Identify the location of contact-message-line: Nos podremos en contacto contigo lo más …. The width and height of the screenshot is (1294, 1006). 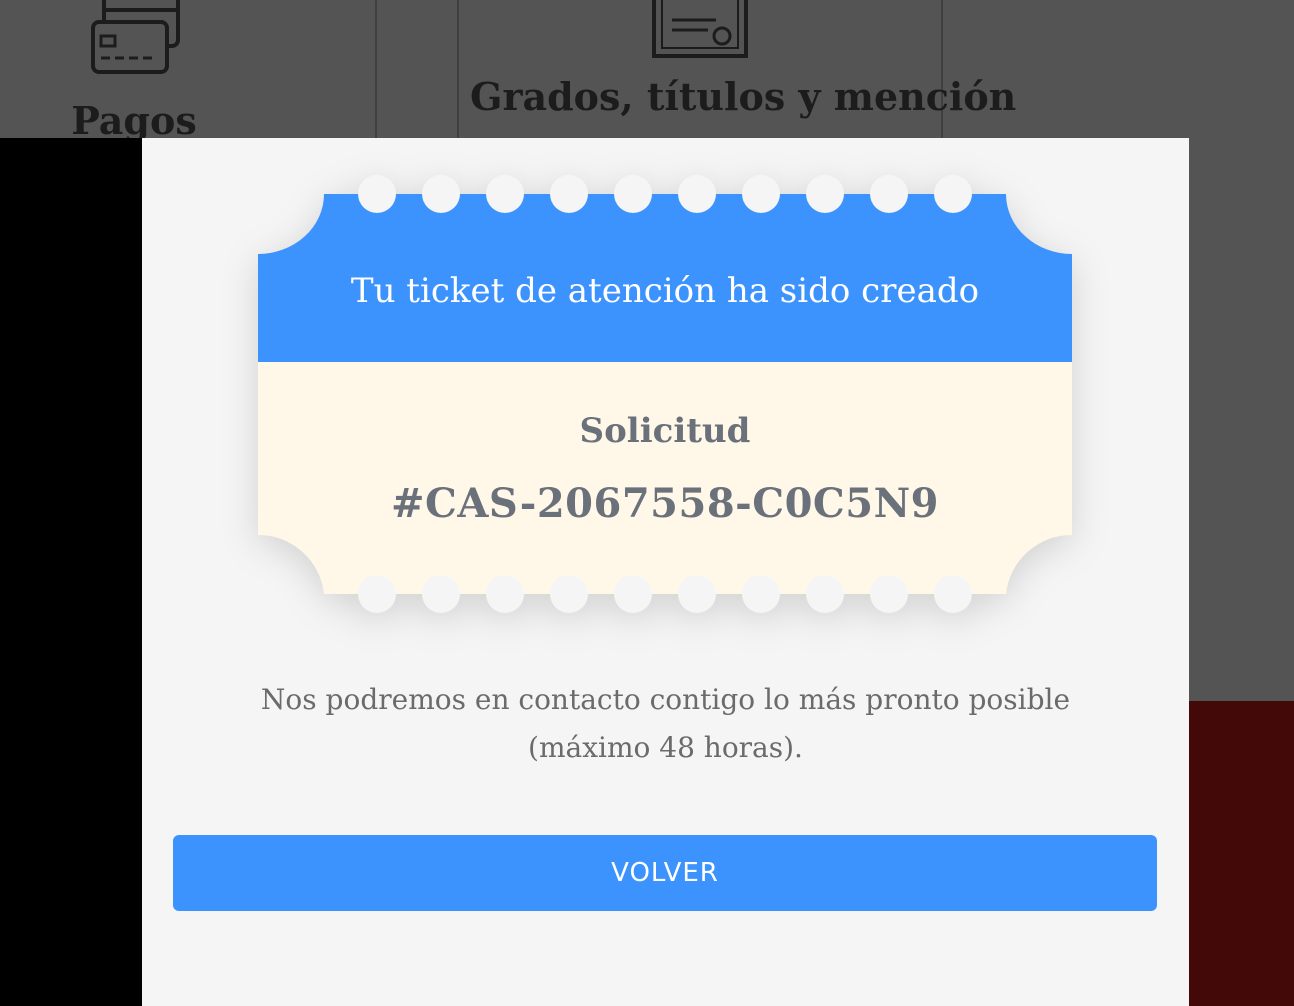
(665, 699).